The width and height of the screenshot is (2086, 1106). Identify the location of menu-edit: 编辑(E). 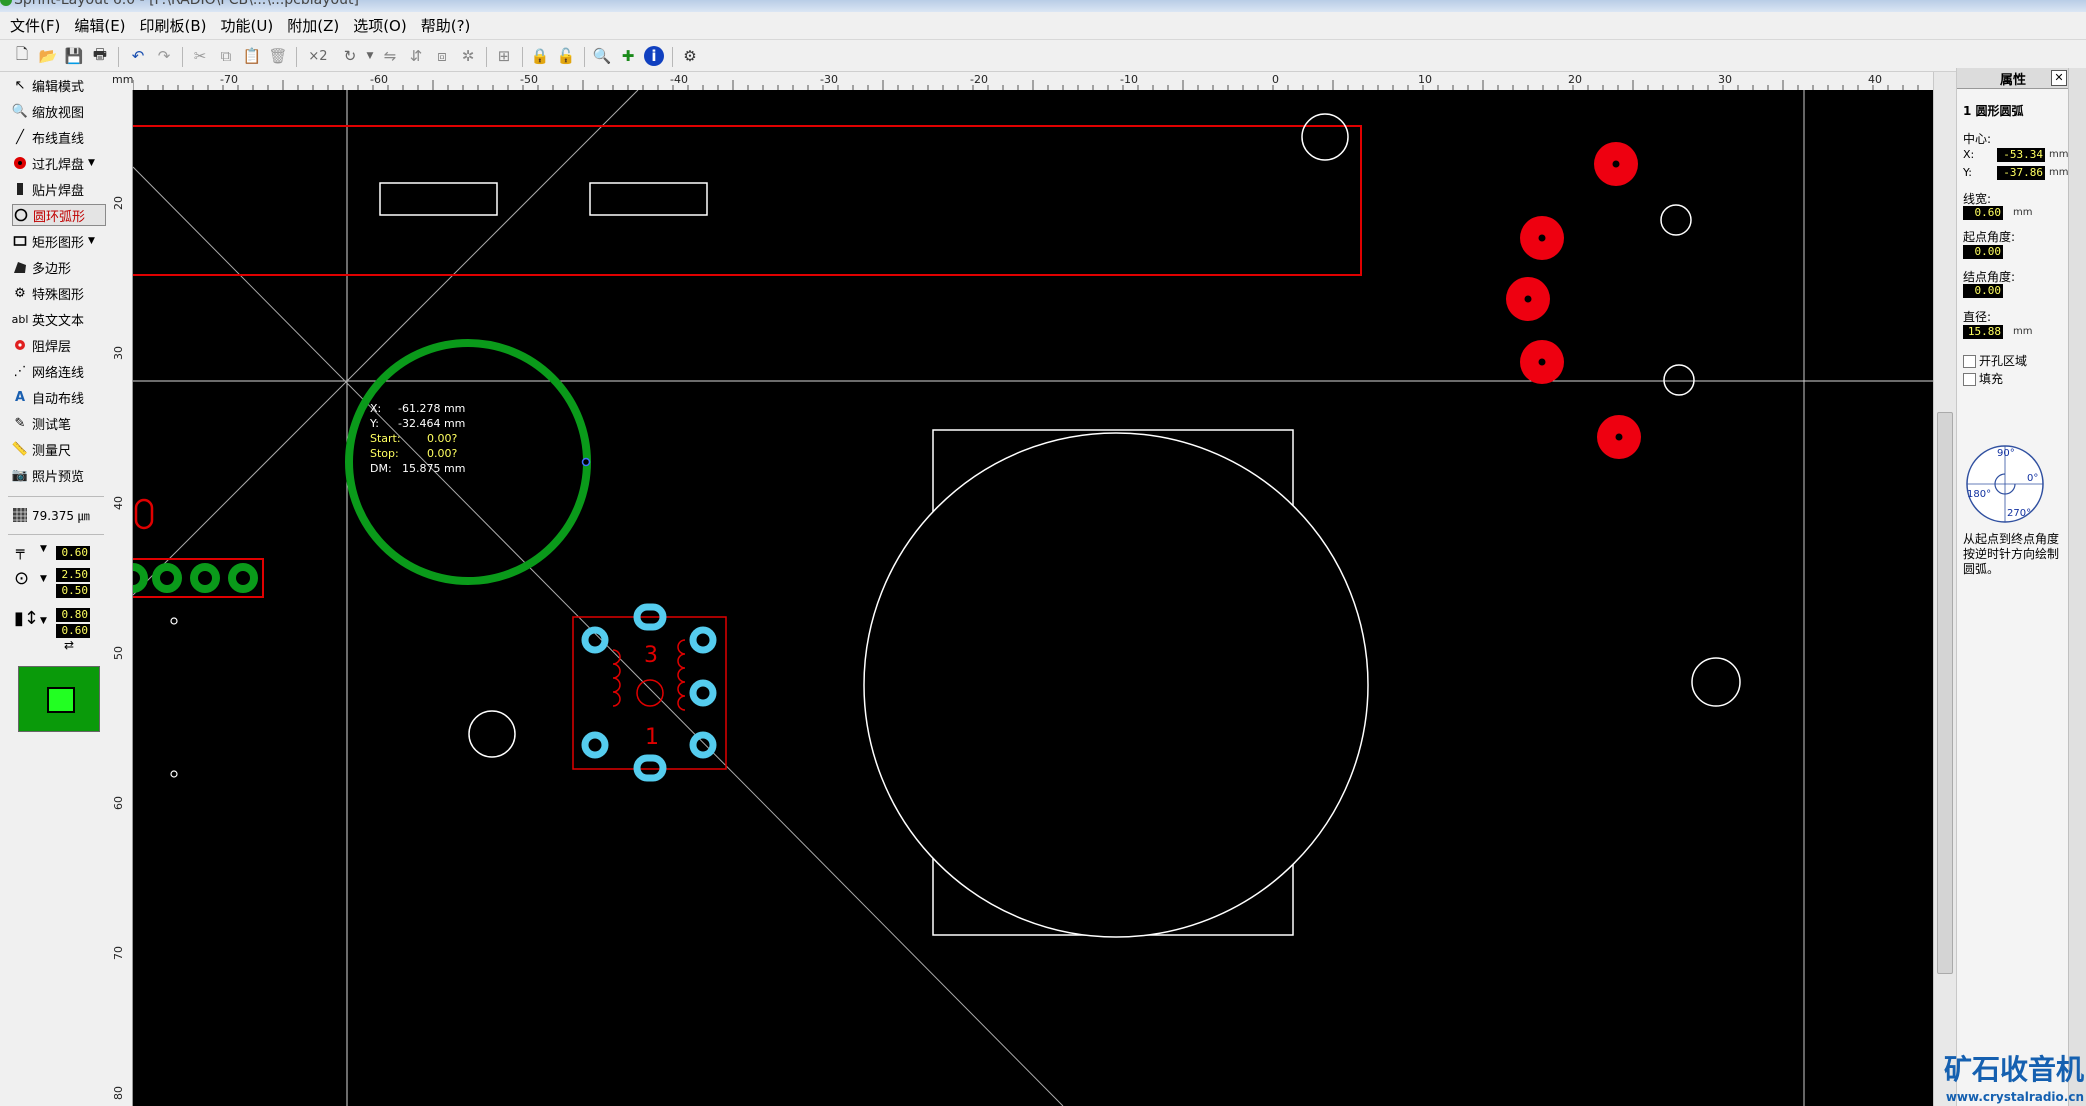
(99, 25).